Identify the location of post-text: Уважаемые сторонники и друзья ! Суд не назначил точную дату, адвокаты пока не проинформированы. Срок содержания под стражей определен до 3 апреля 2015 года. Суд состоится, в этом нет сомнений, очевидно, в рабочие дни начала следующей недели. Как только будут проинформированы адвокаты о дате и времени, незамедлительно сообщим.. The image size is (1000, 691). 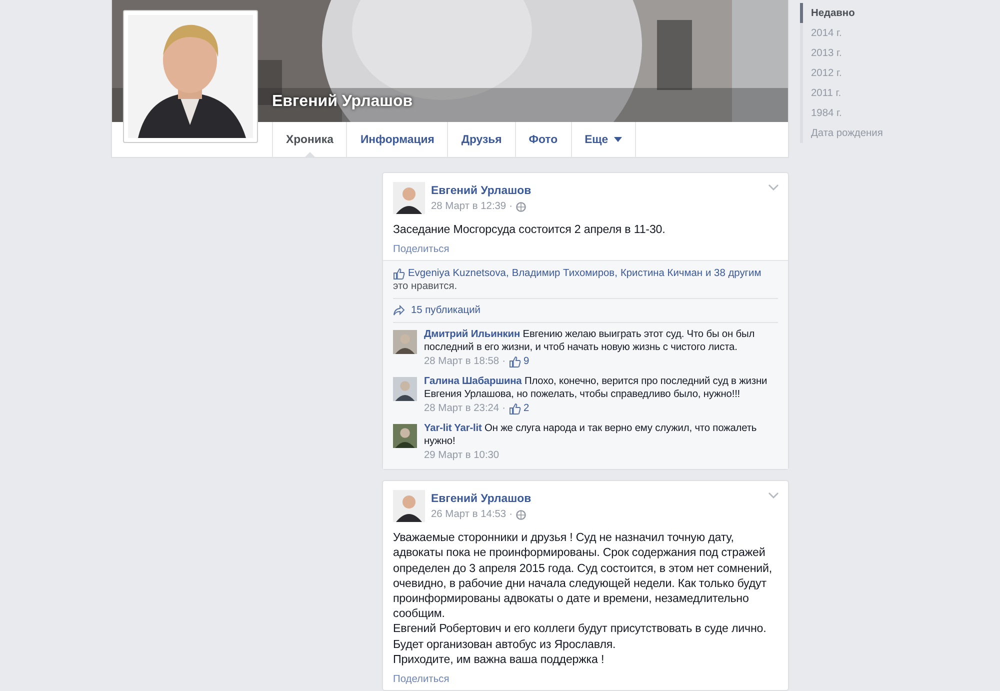
(583, 576).